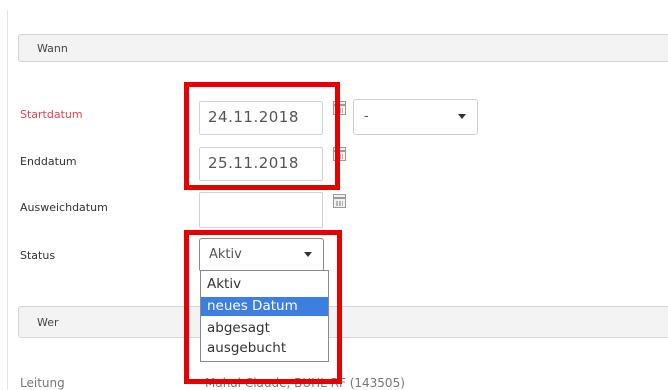 This screenshot has height=390, width=668. Describe the element at coordinates (343, 322) in the screenshot. I see `wer-panel-header: Wer` at that location.